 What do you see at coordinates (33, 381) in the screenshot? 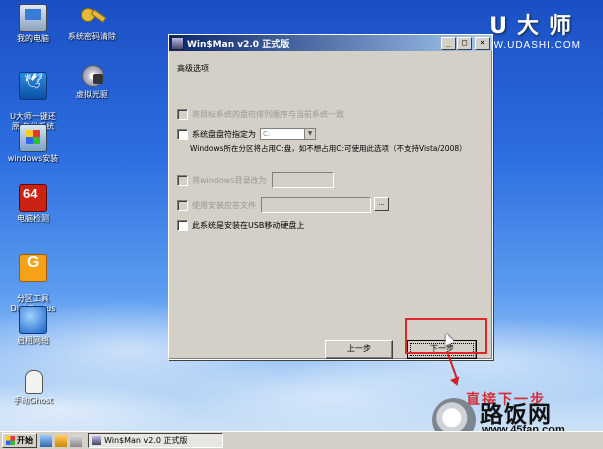
I see `ghost-icon` at bounding box center [33, 381].